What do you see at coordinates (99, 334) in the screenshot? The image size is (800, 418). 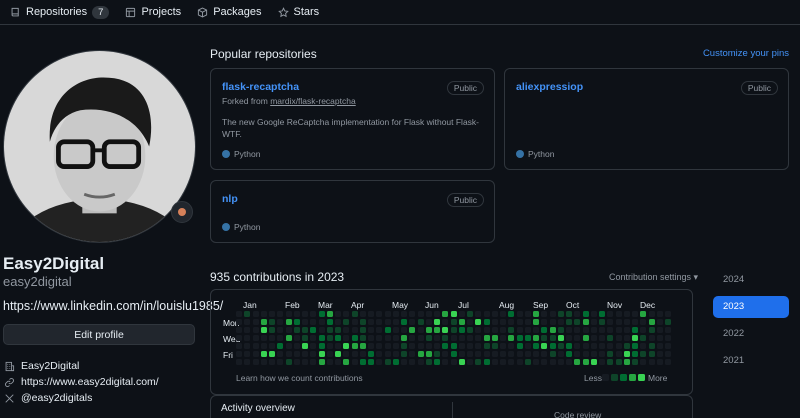 I see `edit-profile-button: Edit profile` at bounding box center [99, 334].